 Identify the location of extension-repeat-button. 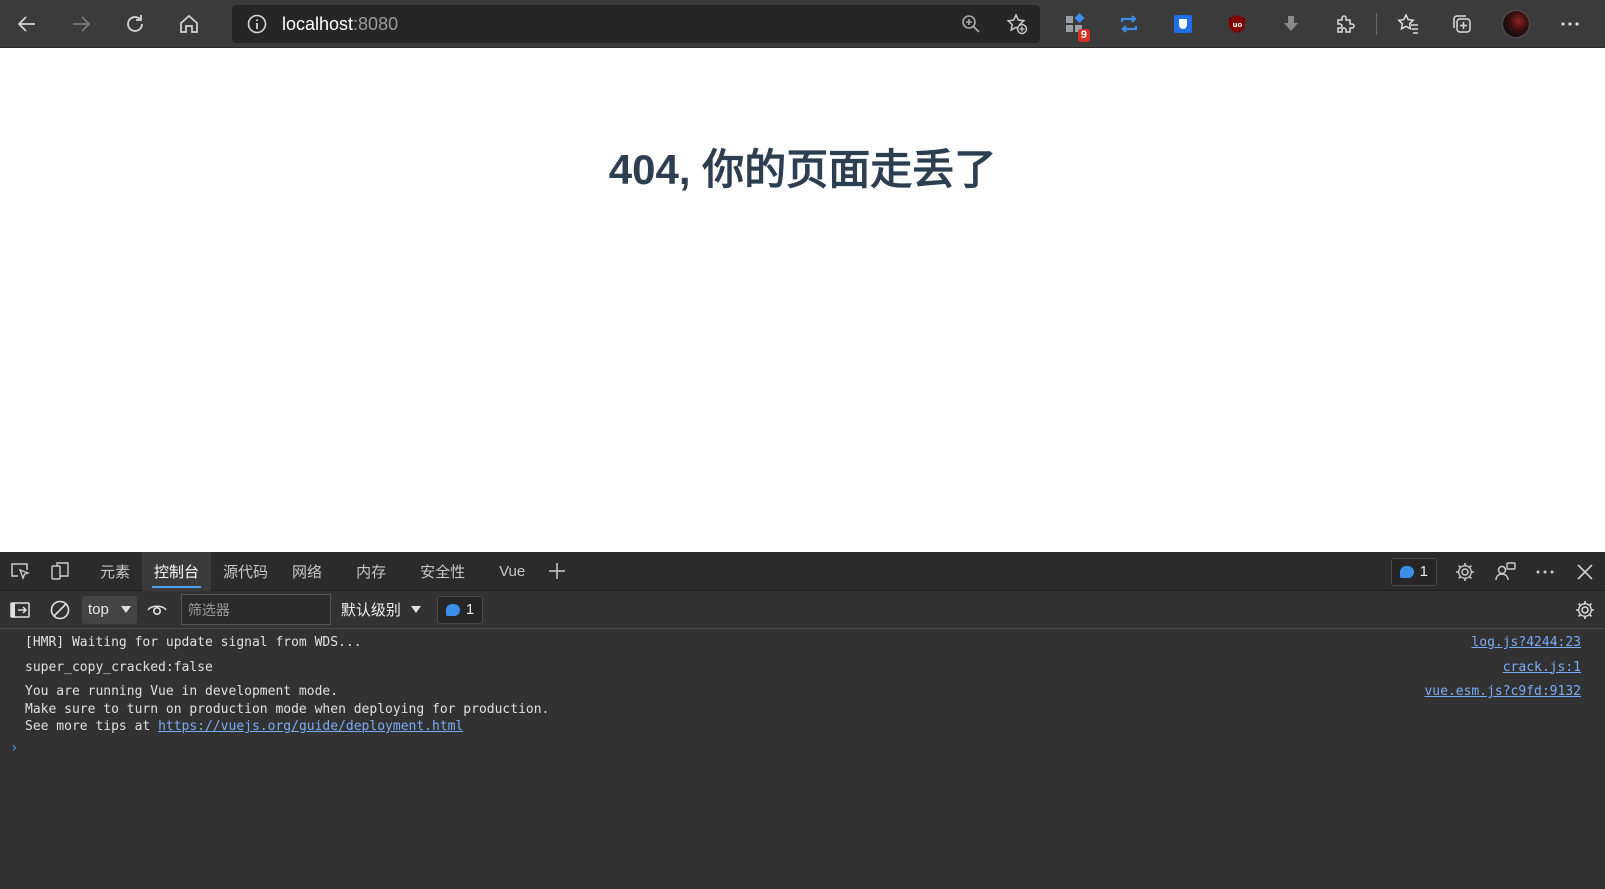
(1129, 24).